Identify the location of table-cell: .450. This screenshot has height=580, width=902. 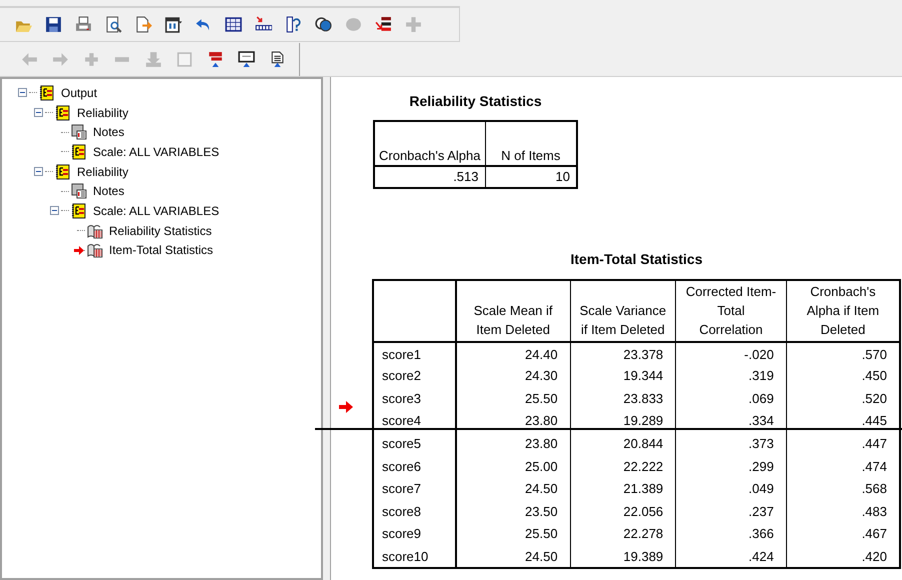
(843, 376).